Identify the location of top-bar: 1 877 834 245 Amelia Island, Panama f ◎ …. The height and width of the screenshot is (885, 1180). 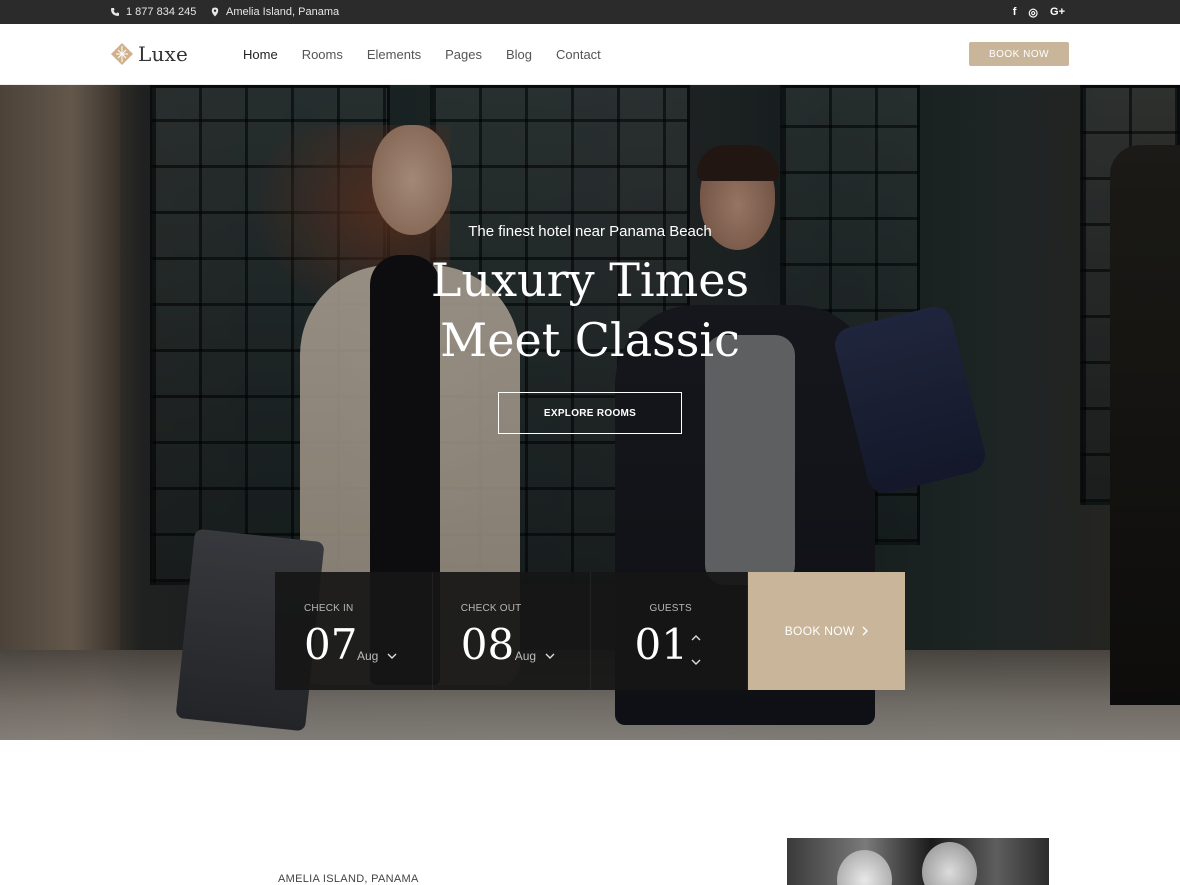
(590, 12).